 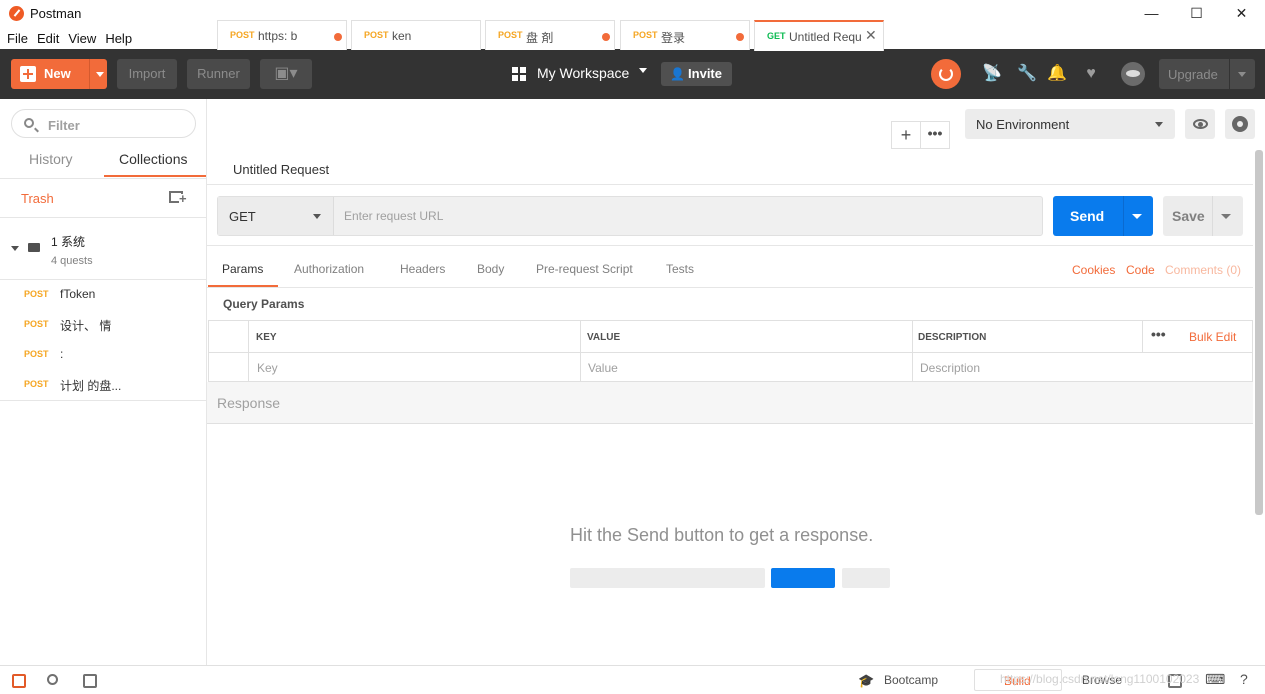 What do you see at coordinates (90, 681) in the screenshot?
I see `console-icon` at bounding box center [90, 681].